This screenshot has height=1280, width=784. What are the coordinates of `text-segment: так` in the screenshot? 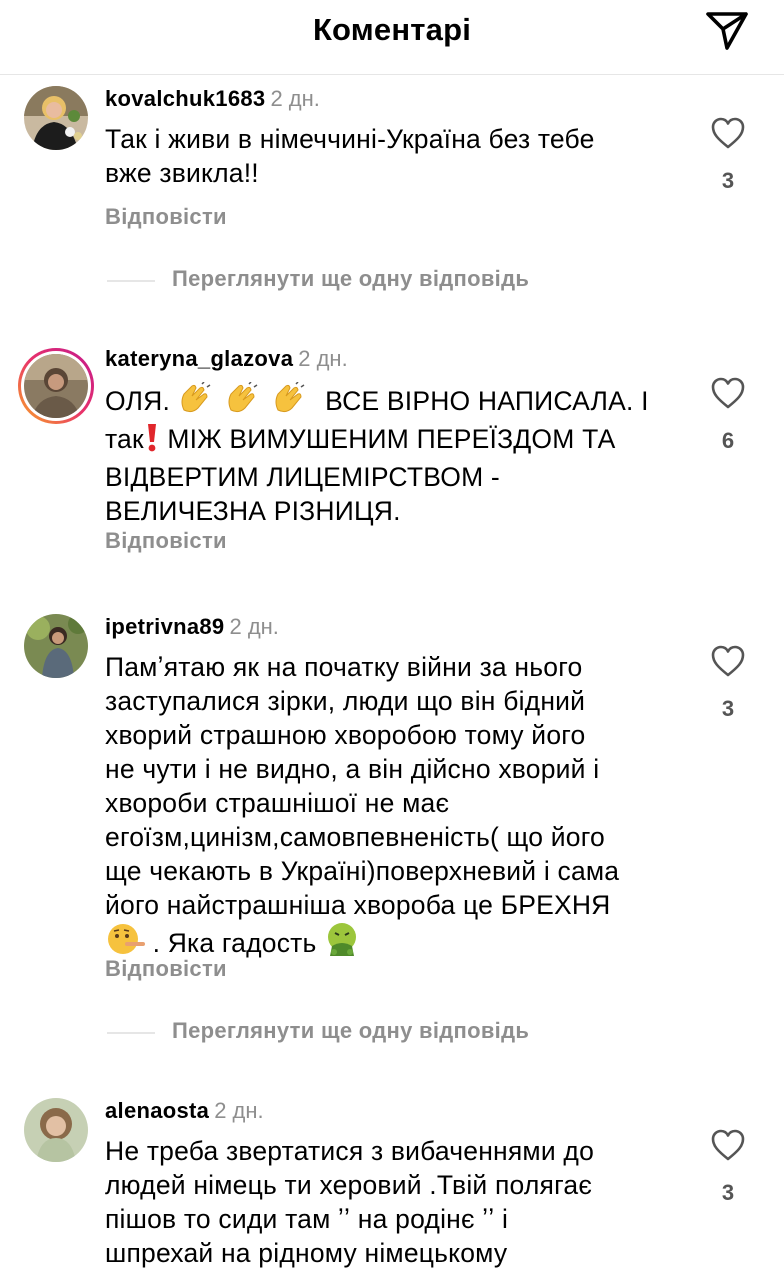 It's located at (124, 439).